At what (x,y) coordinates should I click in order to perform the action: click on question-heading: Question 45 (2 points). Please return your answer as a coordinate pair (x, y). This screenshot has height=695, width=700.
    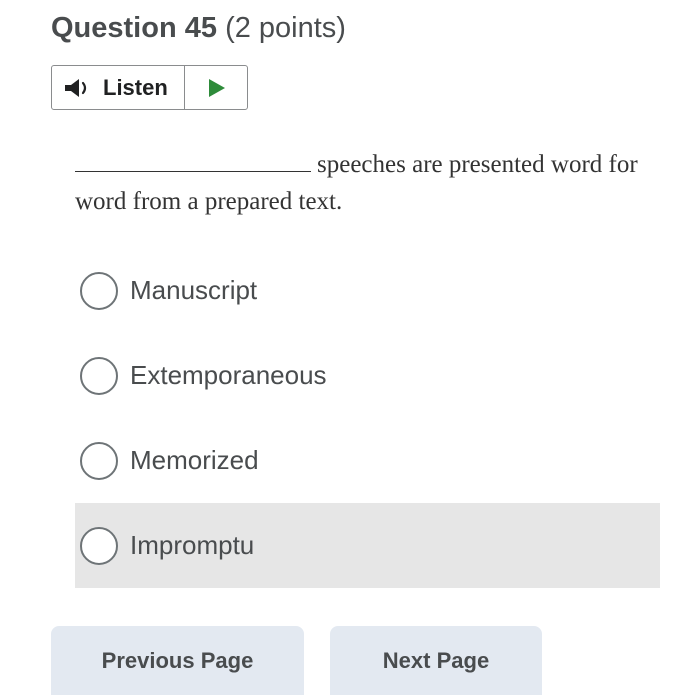
    Looking at the image, I should click on (198, 28).